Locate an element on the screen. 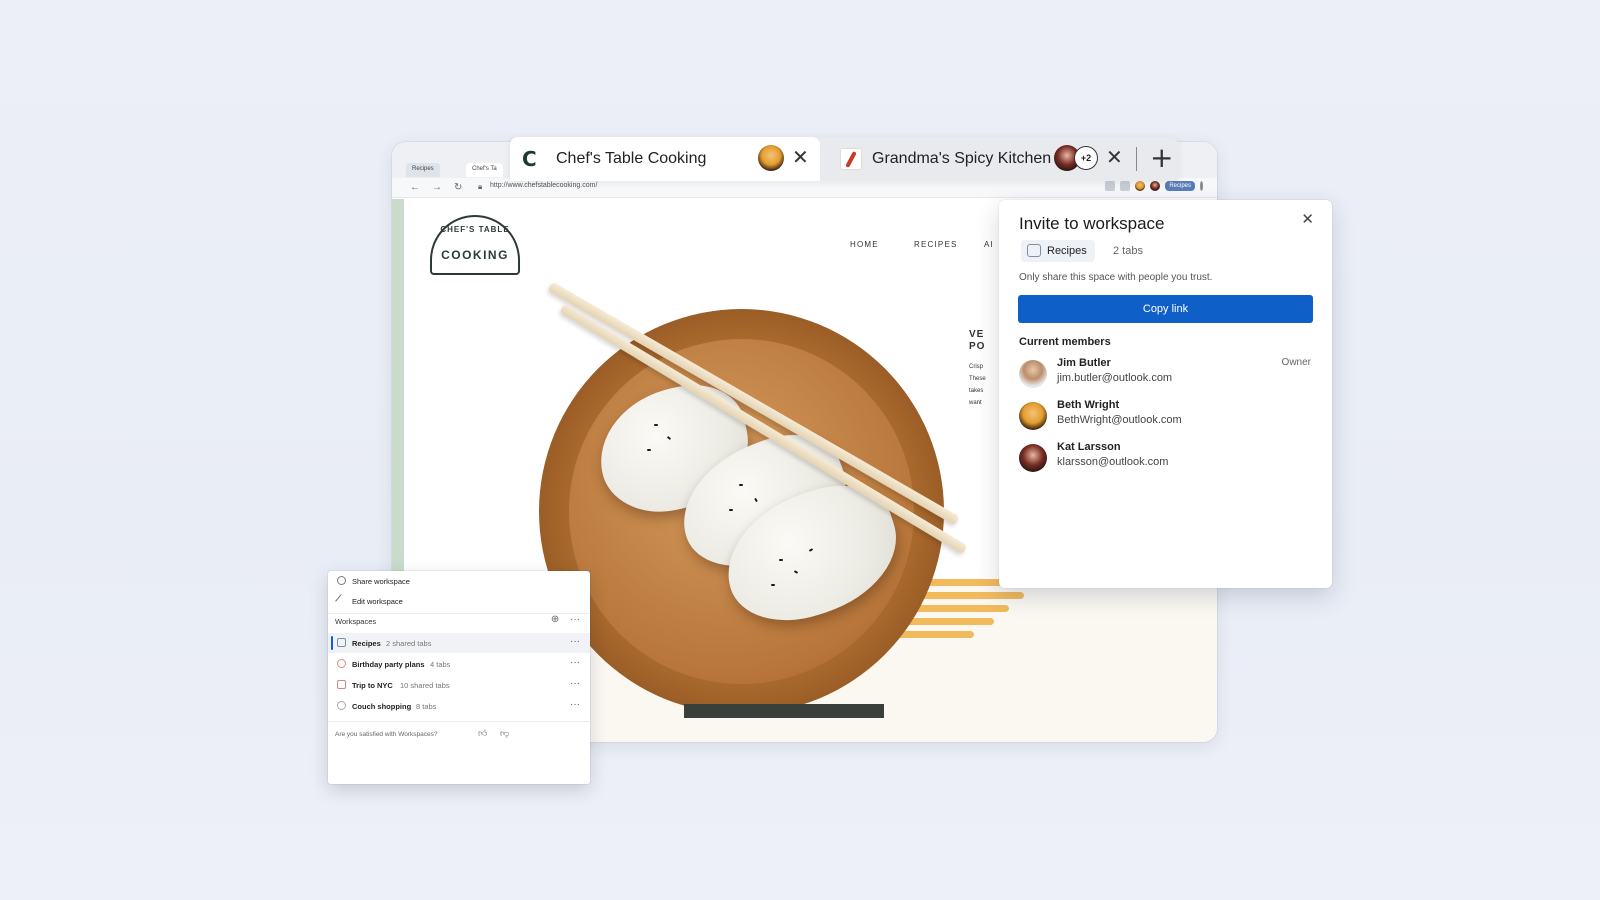 The height and width of the screenshot is (900, 1600). workspace-name: Trip to NYC is located at coordinates (372, 685).